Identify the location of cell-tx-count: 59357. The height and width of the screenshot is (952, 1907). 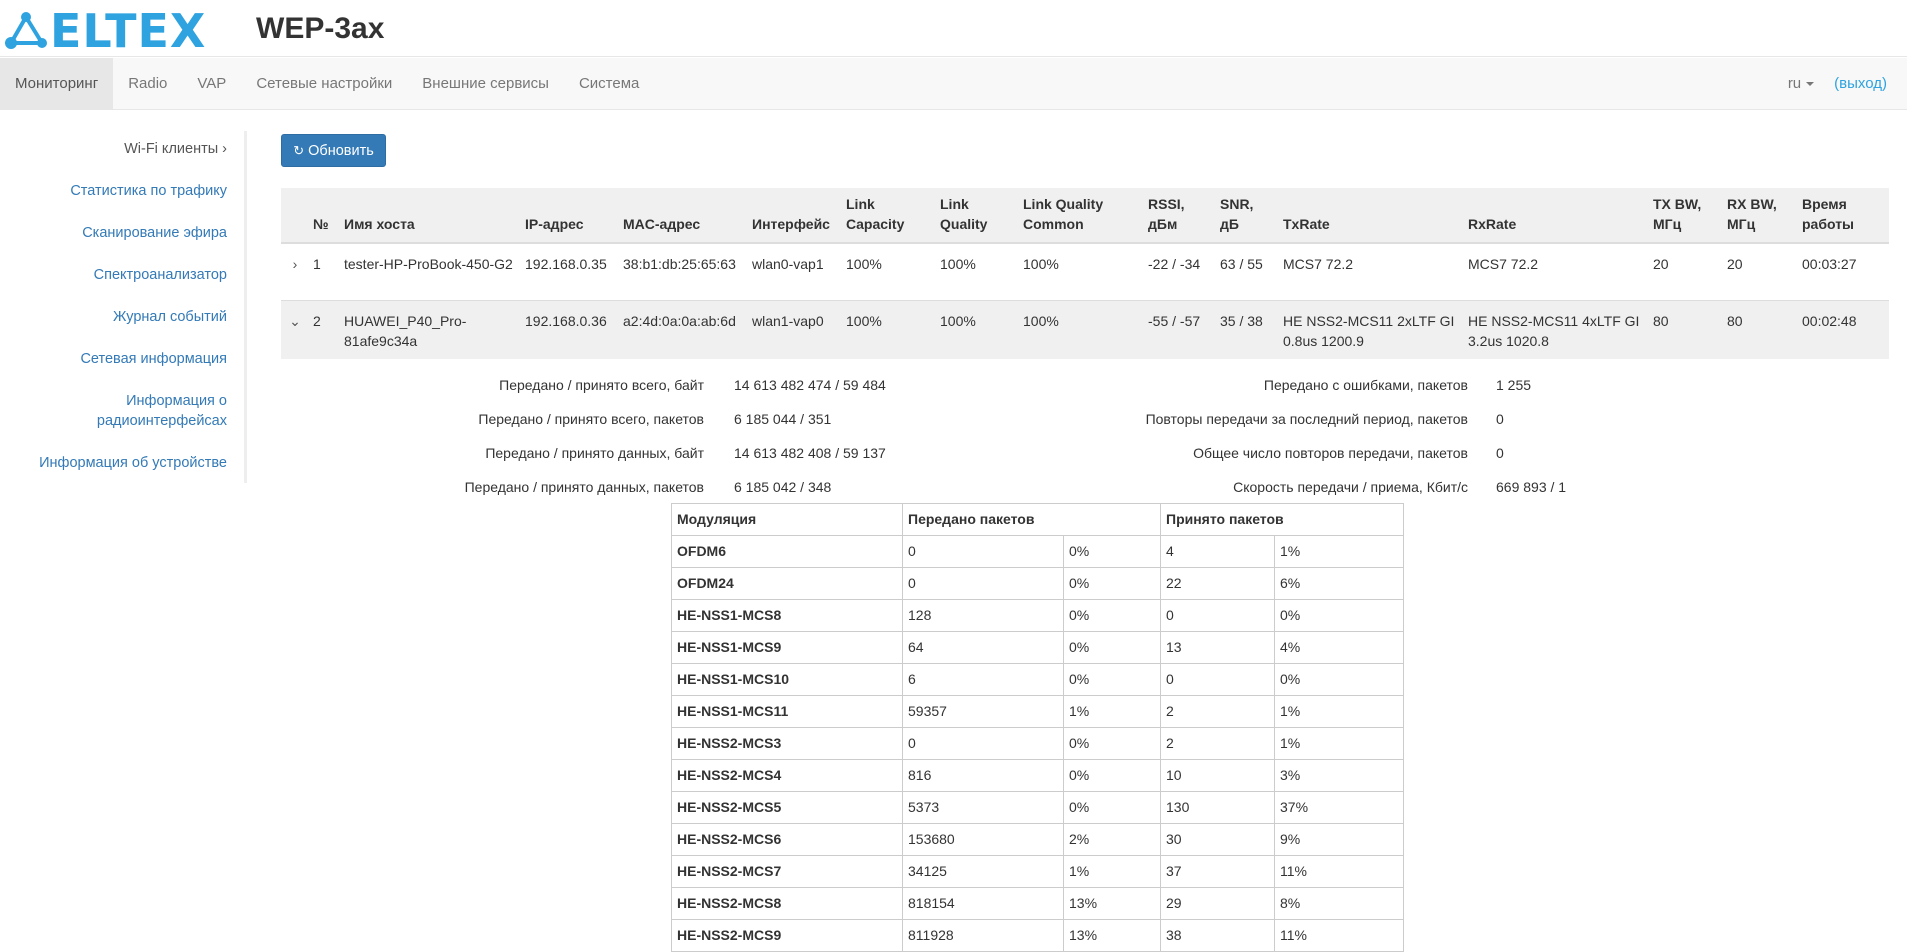
(983, 711).